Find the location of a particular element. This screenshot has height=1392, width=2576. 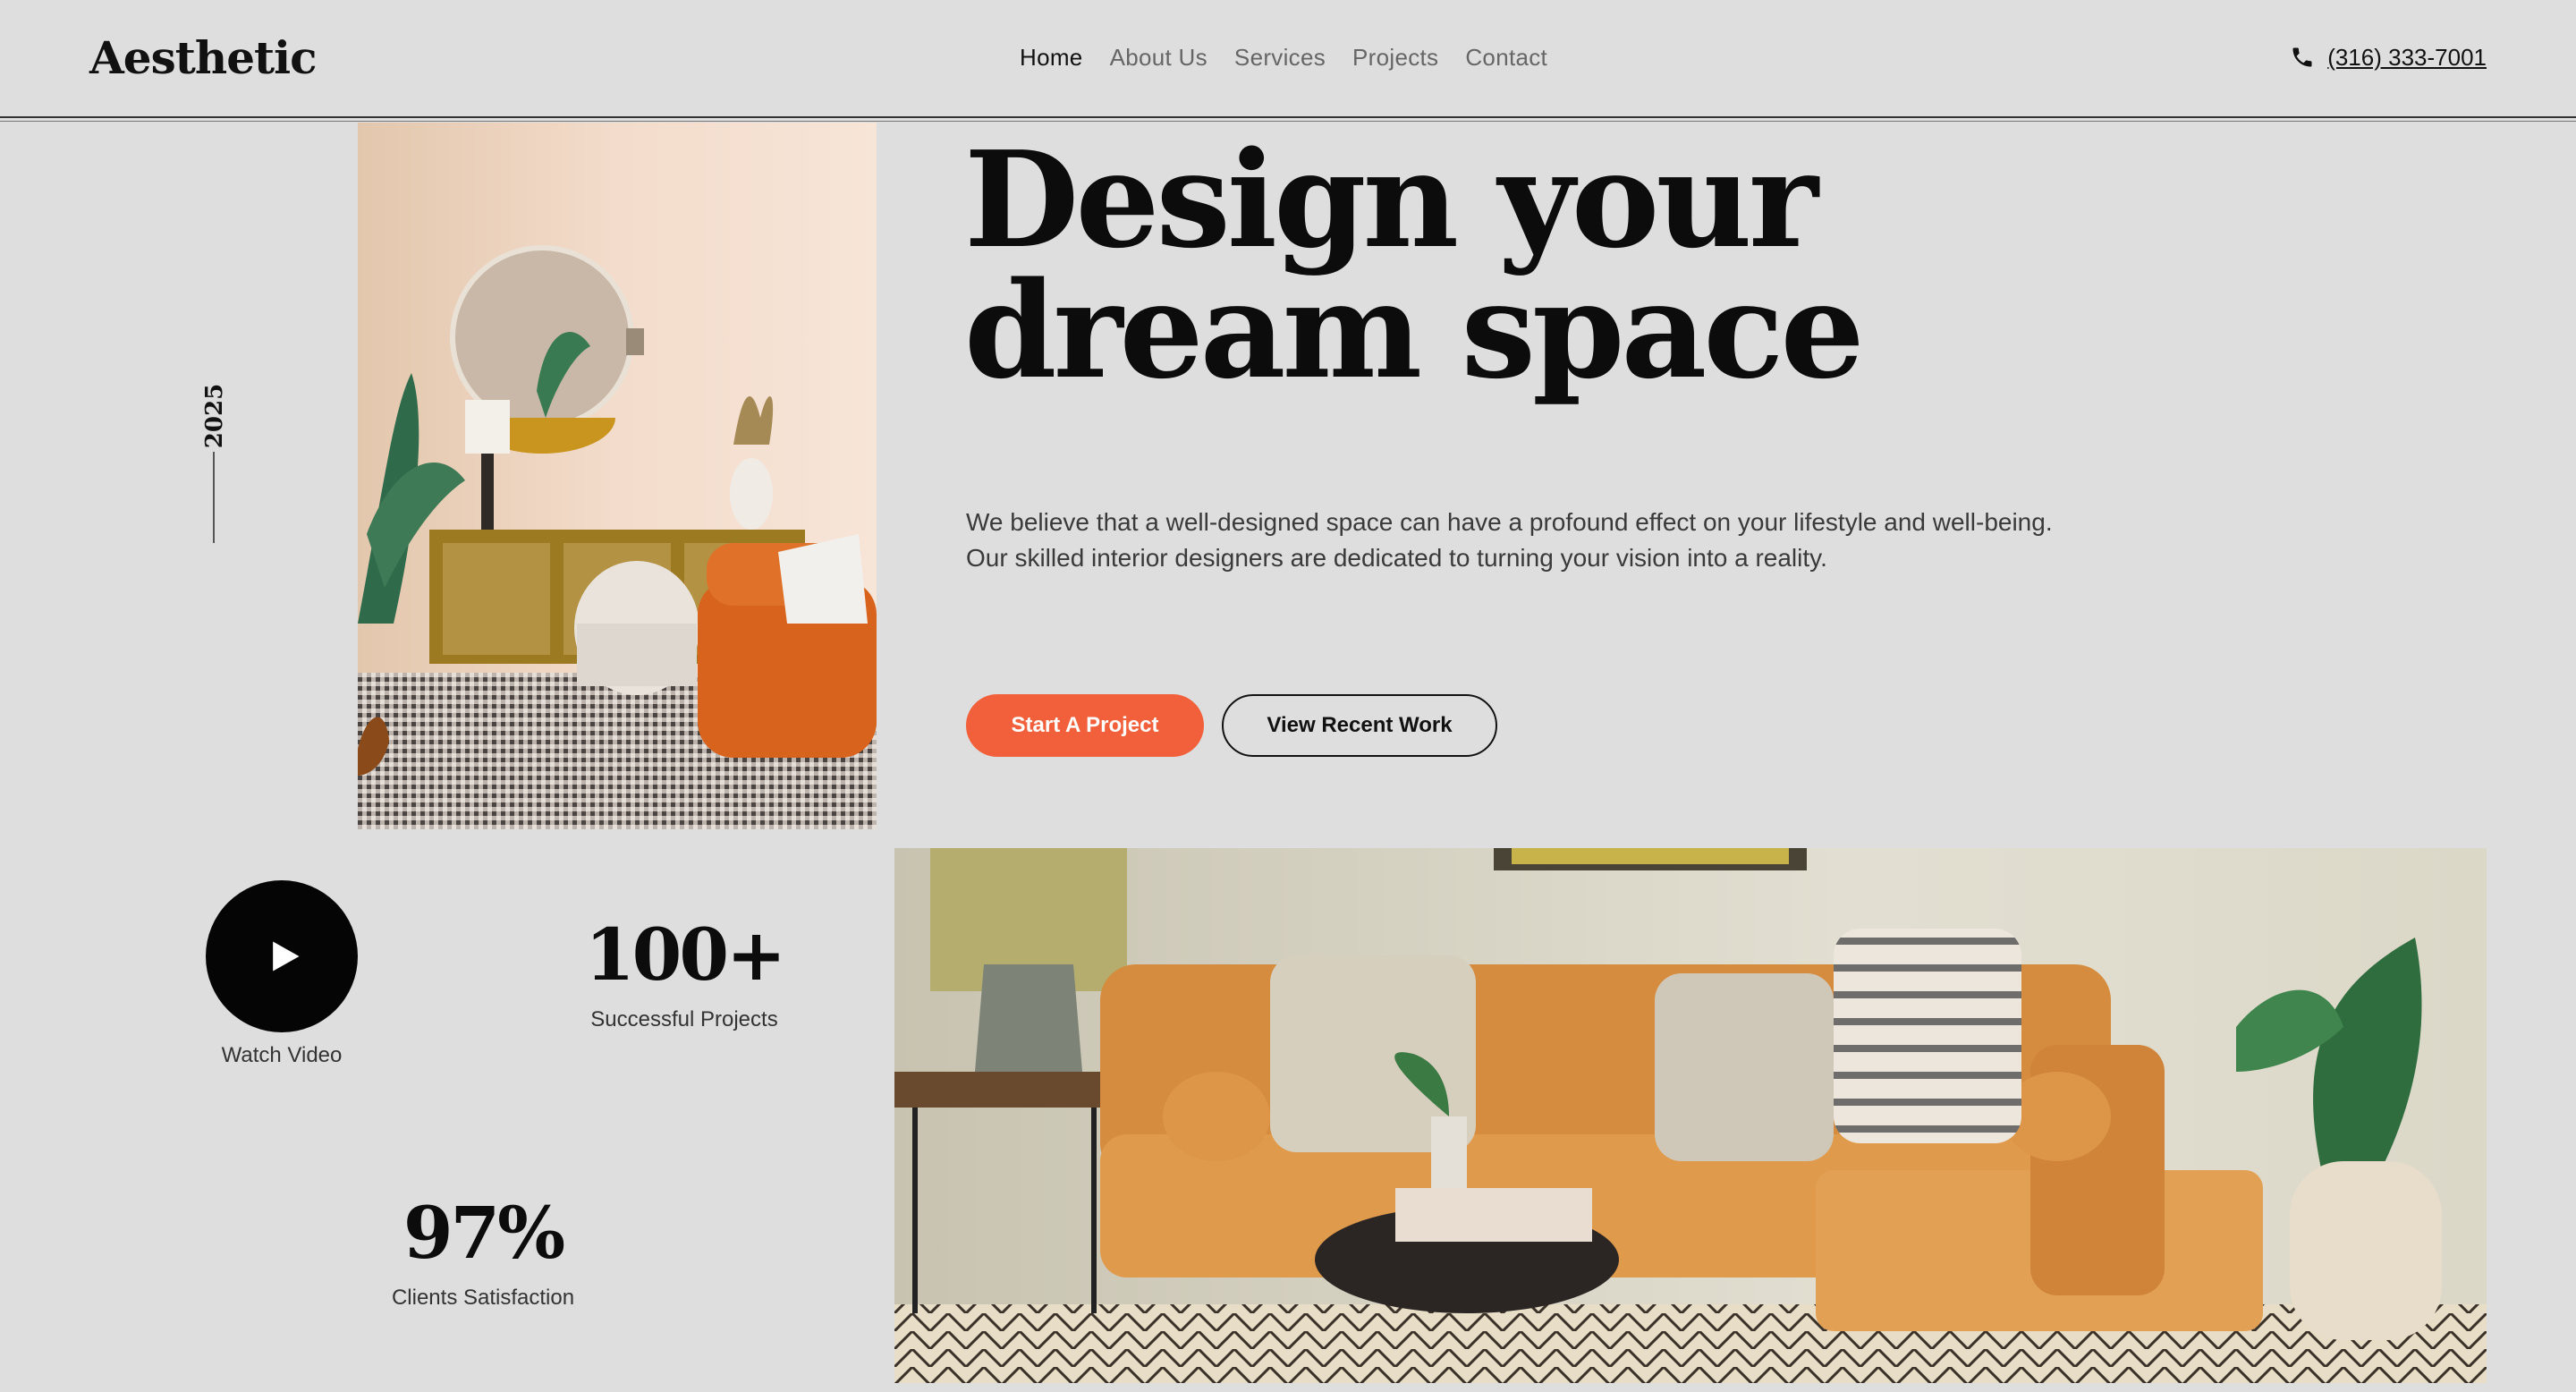

living-room-illustration is located at coordinates (617, 476).